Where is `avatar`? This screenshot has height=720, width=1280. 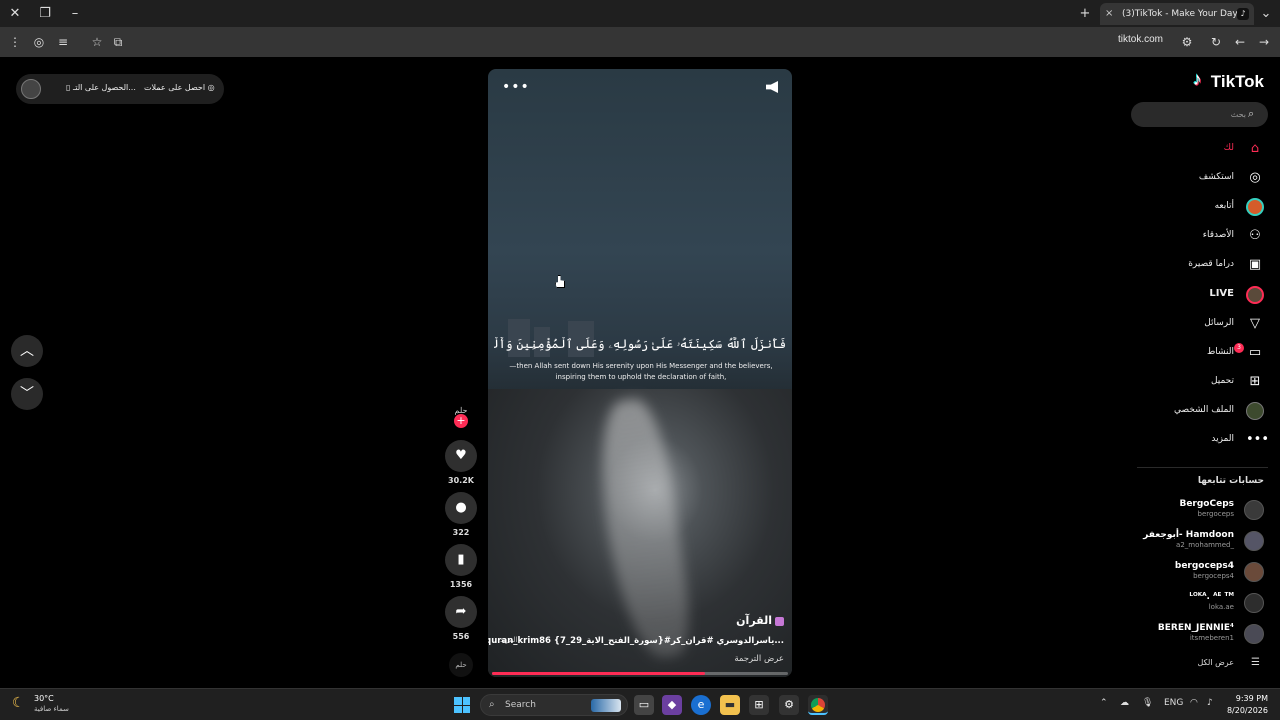
avatar is located at coordinates (1254, 510).